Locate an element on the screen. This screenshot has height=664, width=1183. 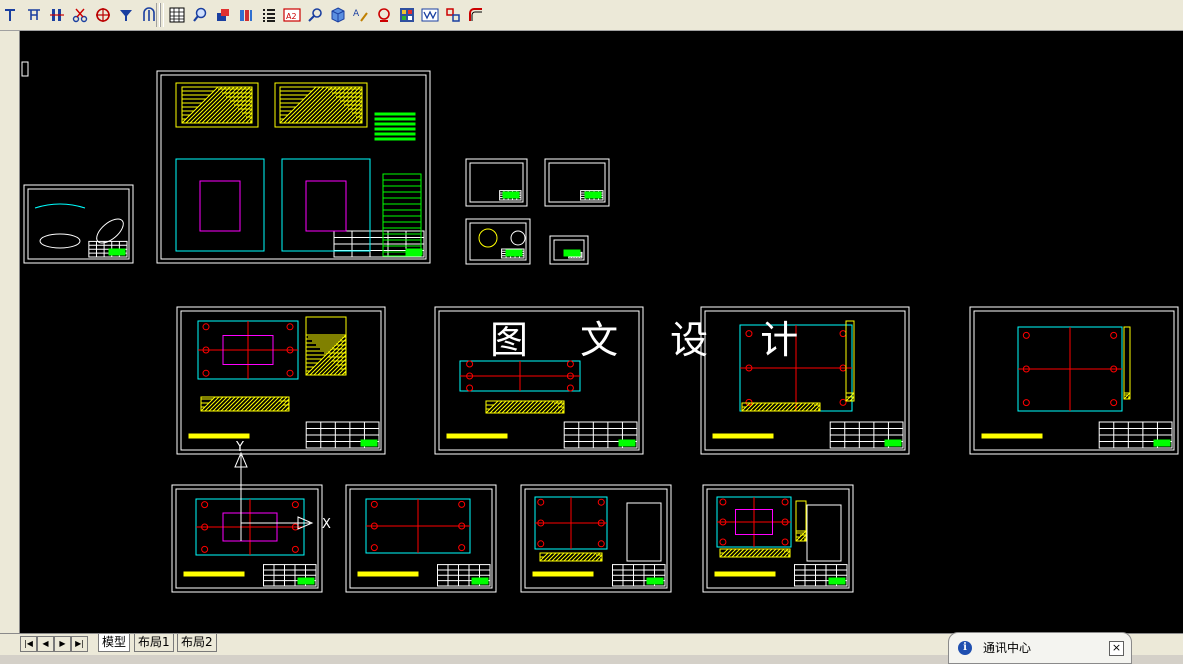
tab-model: 模型 is located at coordinates (114, 643).